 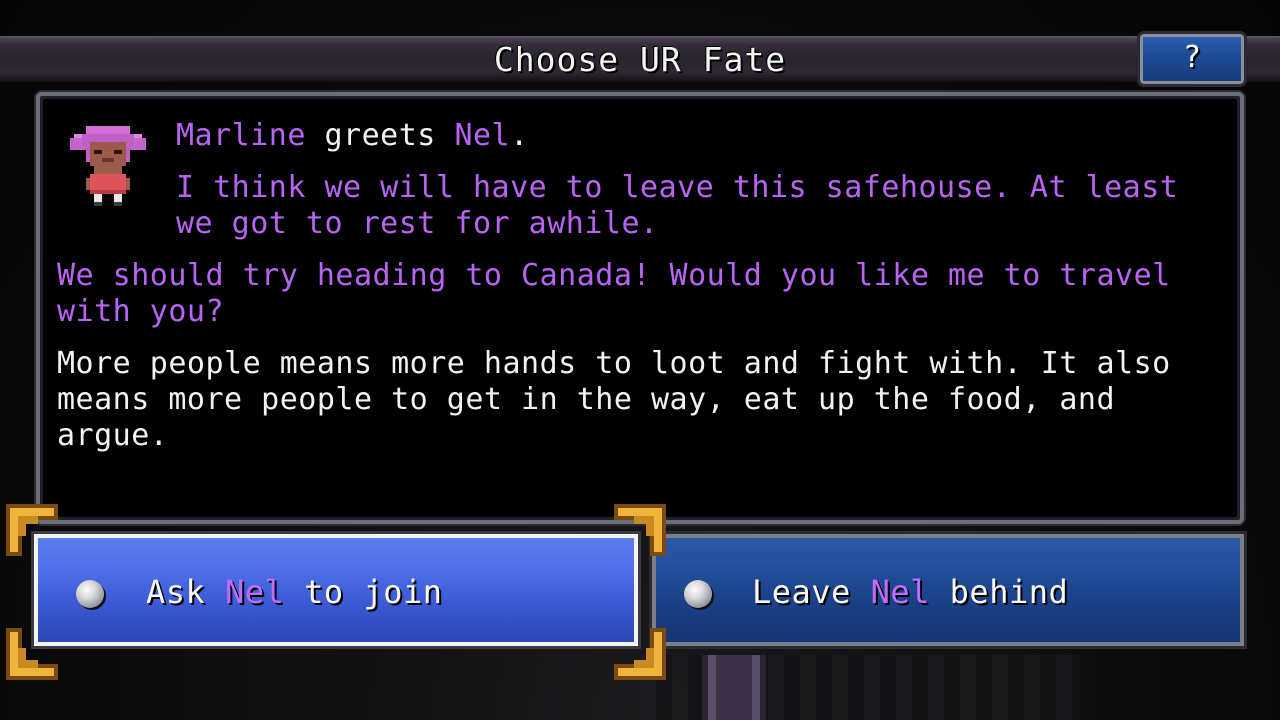 What do you see at coordinates (186, 592) in the screenshot?
I see `choice-pre: Ask` at bounding box center [186, 592].